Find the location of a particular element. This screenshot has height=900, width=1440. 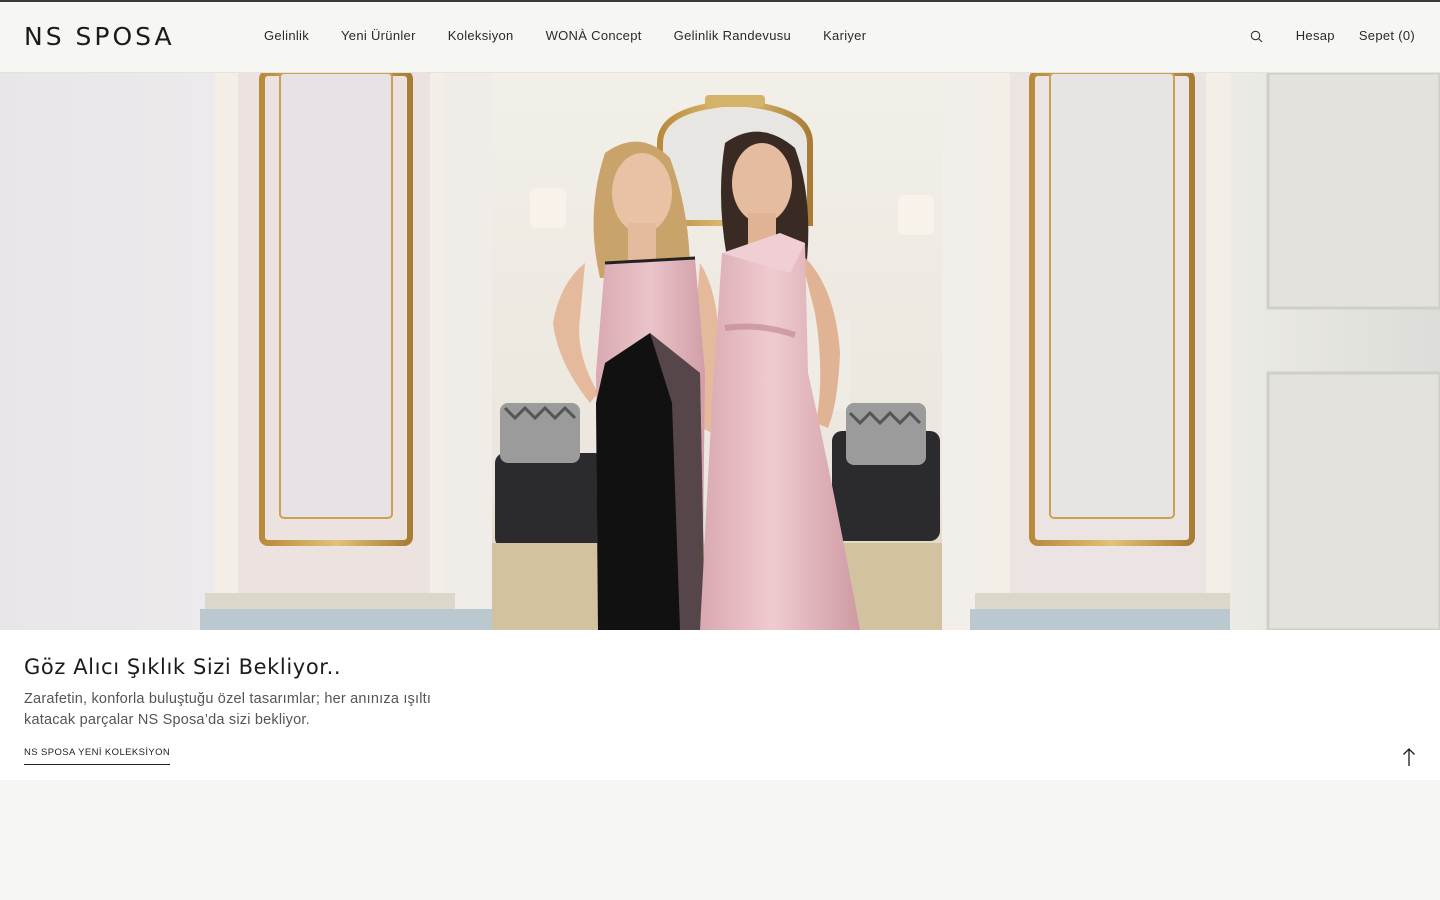

next-section is located at coordinates (720, 840).